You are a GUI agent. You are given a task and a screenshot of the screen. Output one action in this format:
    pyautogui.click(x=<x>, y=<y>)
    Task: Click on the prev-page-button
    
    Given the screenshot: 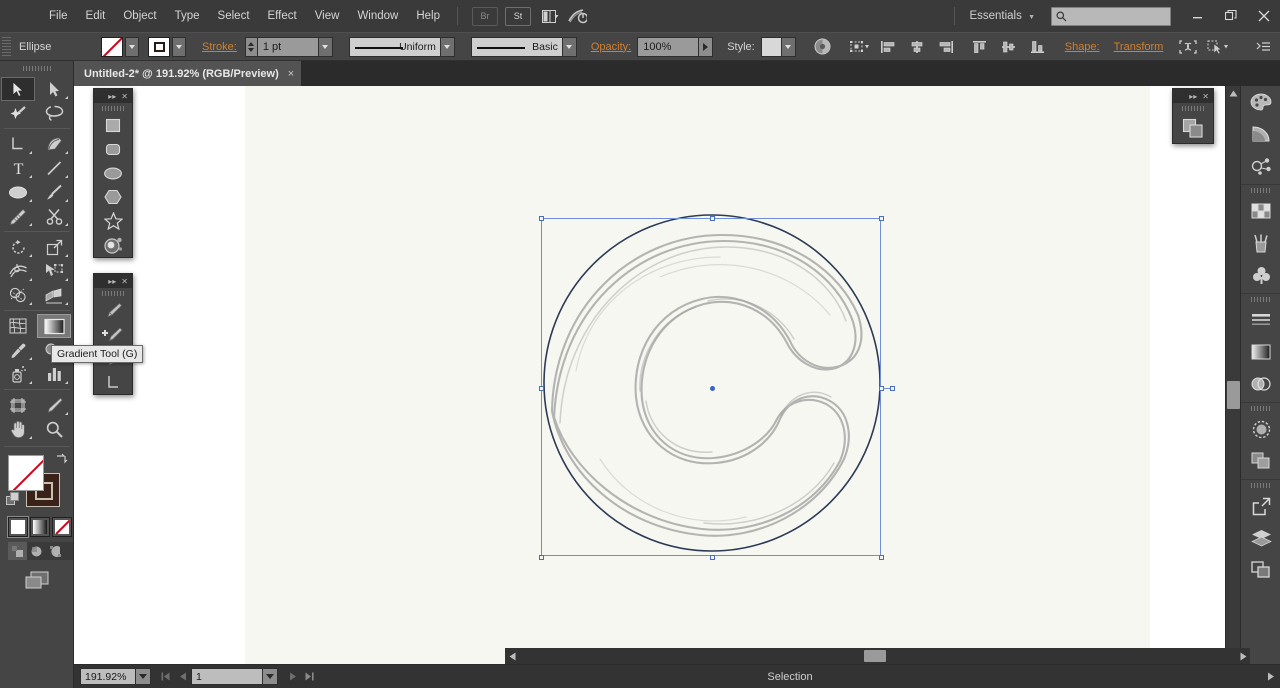 What is the action you would take?
    pyautogui.click(x=182, y=677)
    